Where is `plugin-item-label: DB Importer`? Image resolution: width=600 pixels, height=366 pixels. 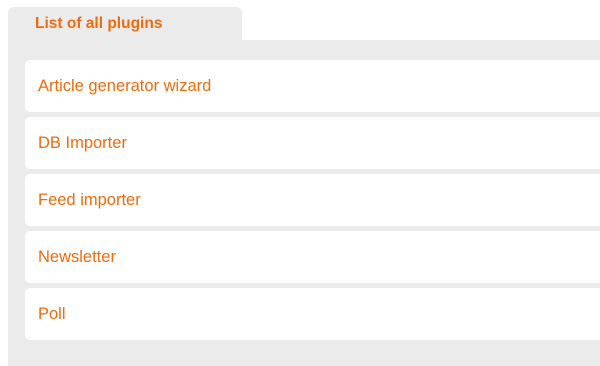
plugin-item-label: DB Importer is located at coordinates (82, 142).